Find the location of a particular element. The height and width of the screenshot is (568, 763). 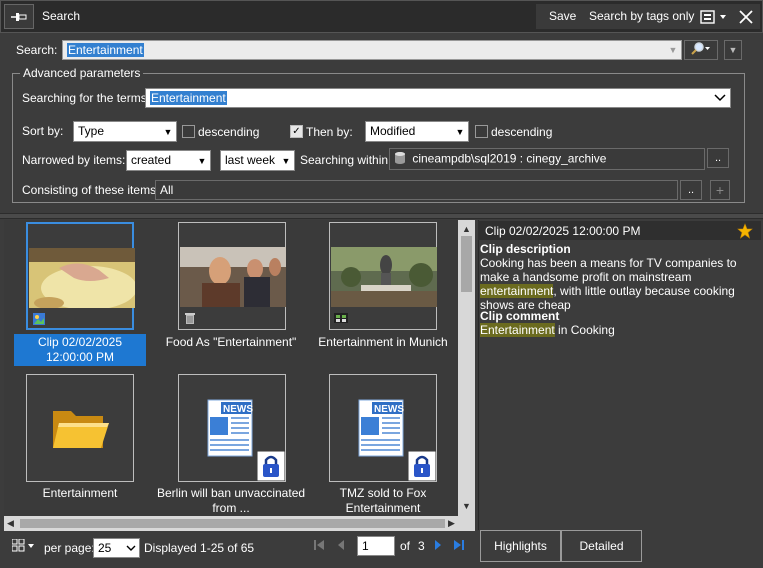

result-caption: TMZ sold to Fox Entertainment is located at coordinates (383, 501).